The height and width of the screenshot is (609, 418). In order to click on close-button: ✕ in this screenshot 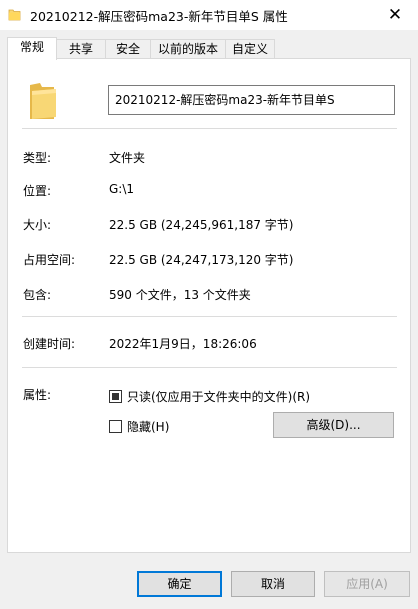, I will do `click(395, 15)`.